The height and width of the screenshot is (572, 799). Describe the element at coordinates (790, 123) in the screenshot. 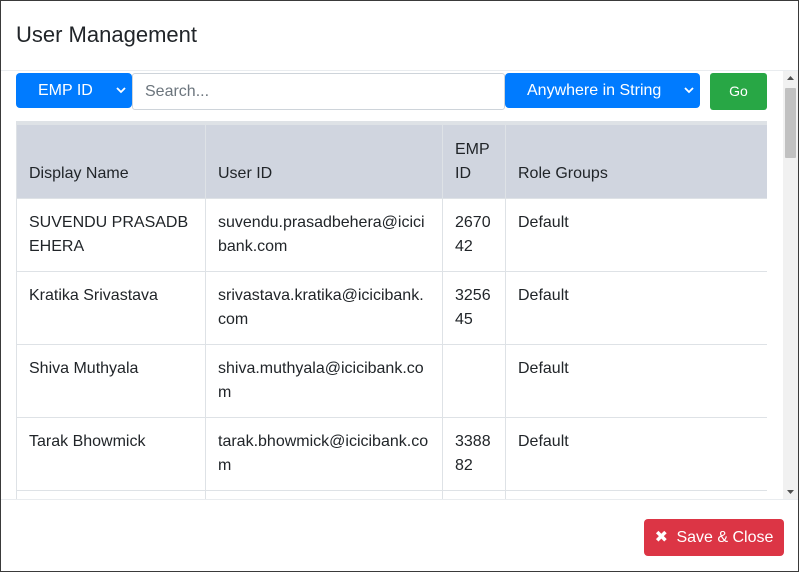

I see `scroll-thumb` at that location.